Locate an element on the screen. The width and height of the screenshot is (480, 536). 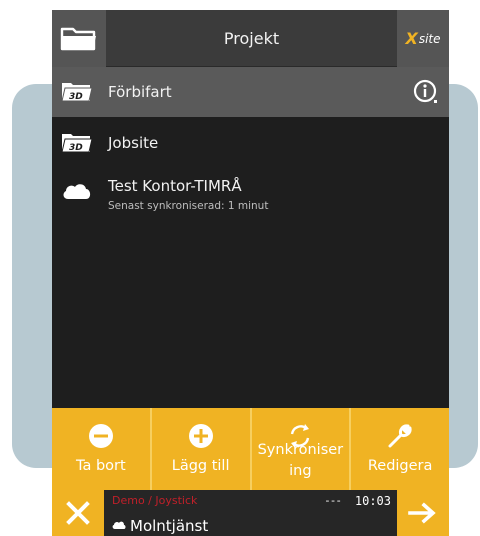
add-button: Lägg till is located at coordinates (201, 449).